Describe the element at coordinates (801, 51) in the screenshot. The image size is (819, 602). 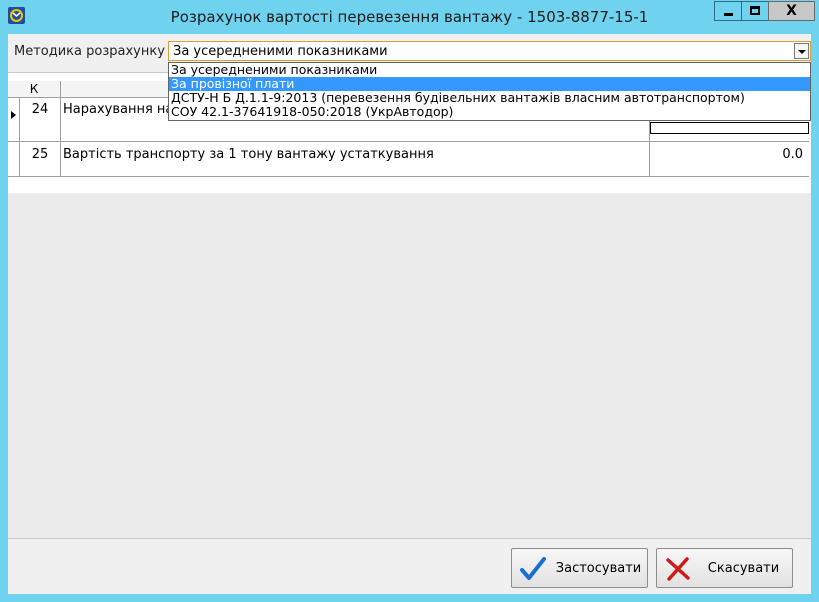
I see `chevron-down-icon` at that location.